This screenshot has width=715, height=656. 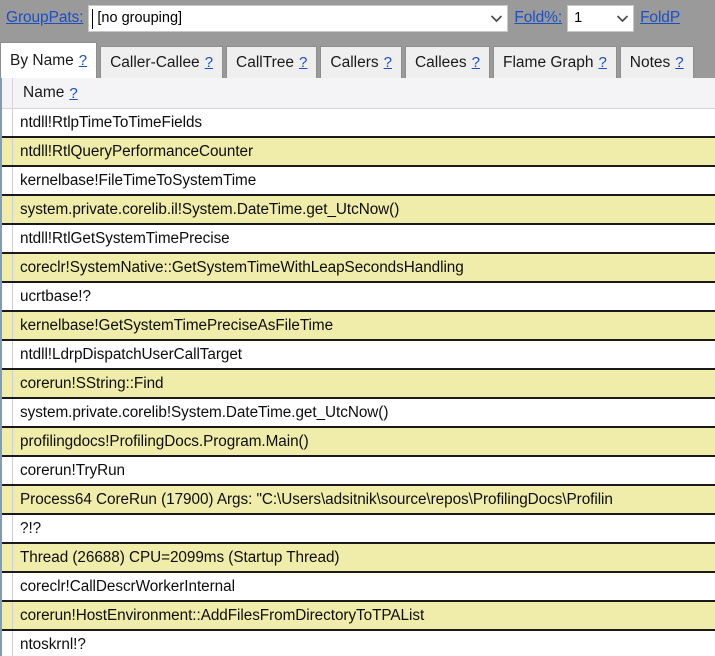 I want to click on toolbar: GroupPats: [no grouping] Fold%: 1 FoldP, so click(x=357, y=18).